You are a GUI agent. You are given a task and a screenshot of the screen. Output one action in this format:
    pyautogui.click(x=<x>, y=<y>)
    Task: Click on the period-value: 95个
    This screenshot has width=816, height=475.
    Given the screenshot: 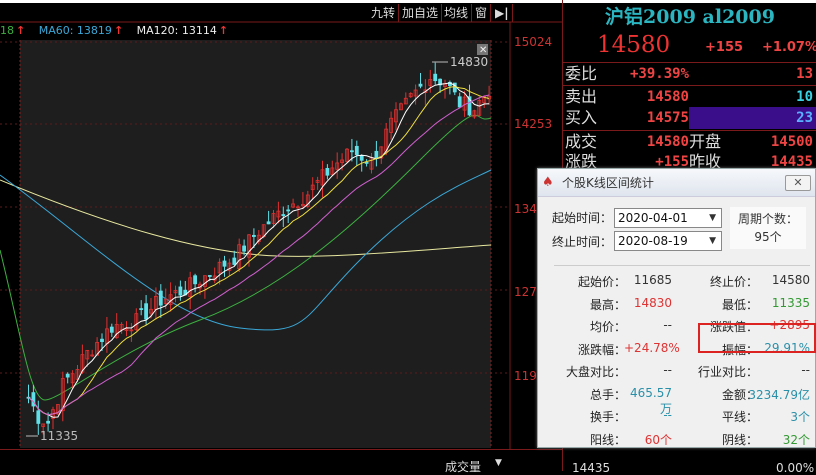 What is the action you would take?
    pyautogui.click(x=768, y=237)
    